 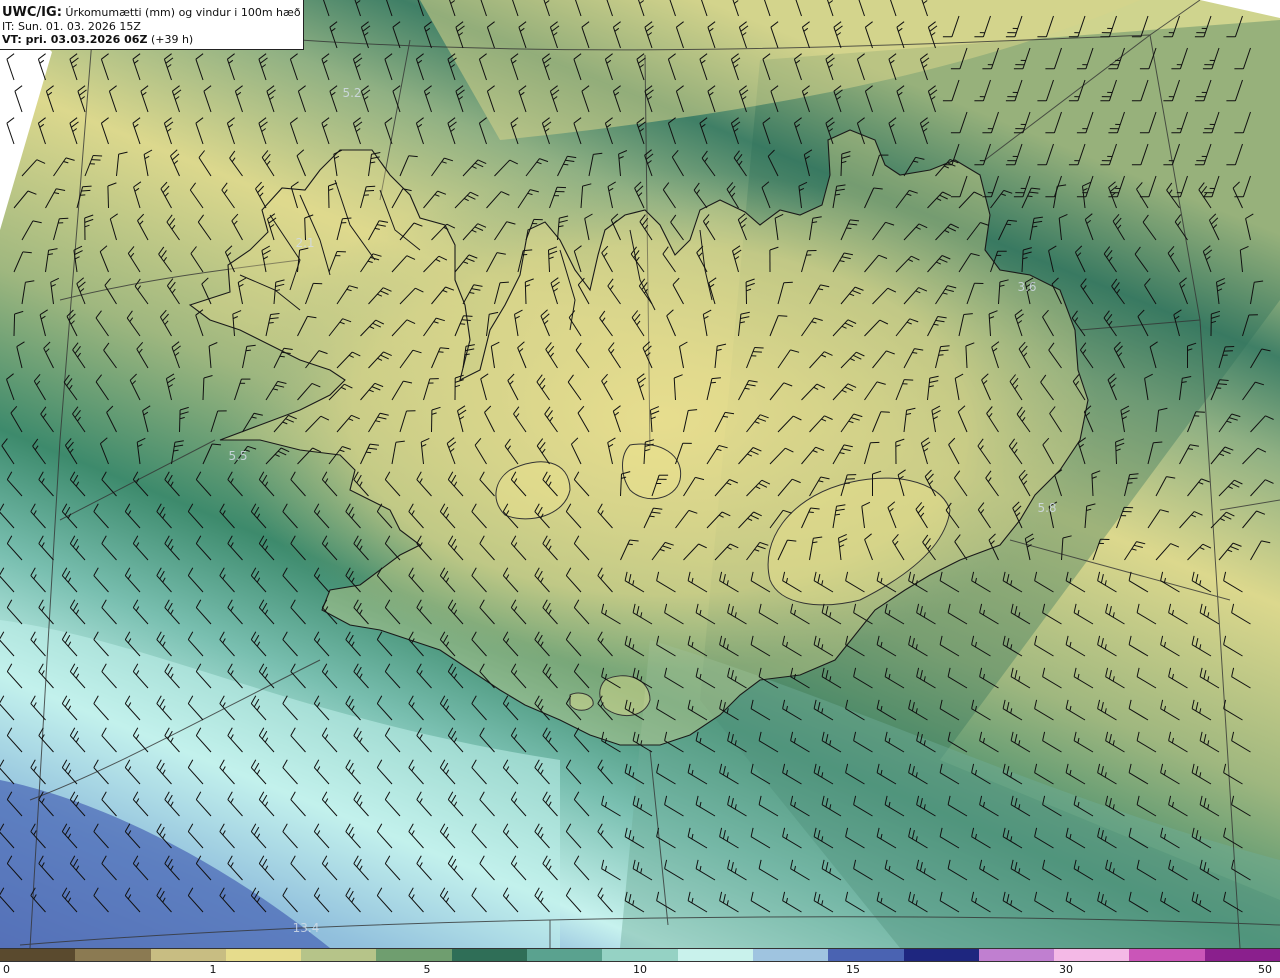 What do you see at coordinates (172, 39) in the screenshot?
I see `valid-offset: (+39 h)` at bounding box center [172, 39].